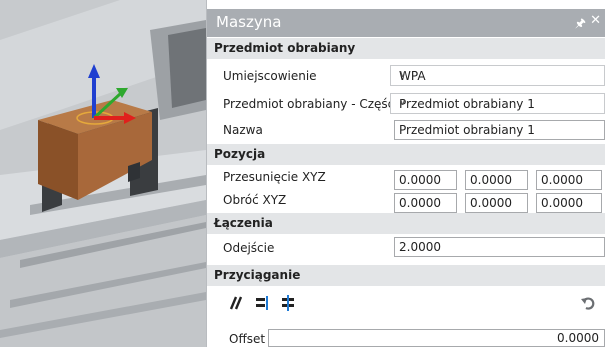 This screenshot has height=347, width=605. I want to click on offset-label: Offset, so click(247, 339).